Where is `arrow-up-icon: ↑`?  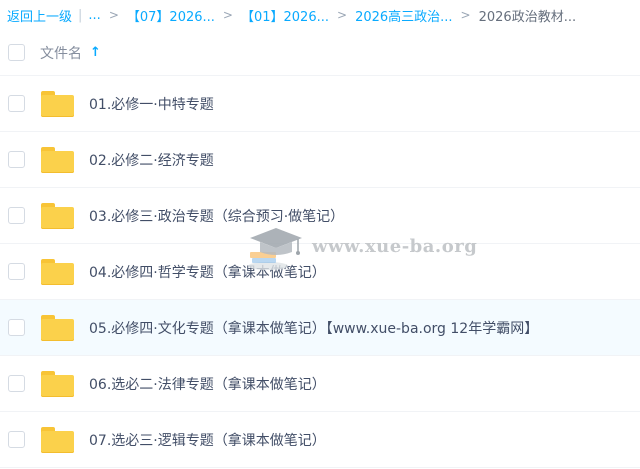 arrow-up-icon: ↑ is located at coordinates (95, 52).